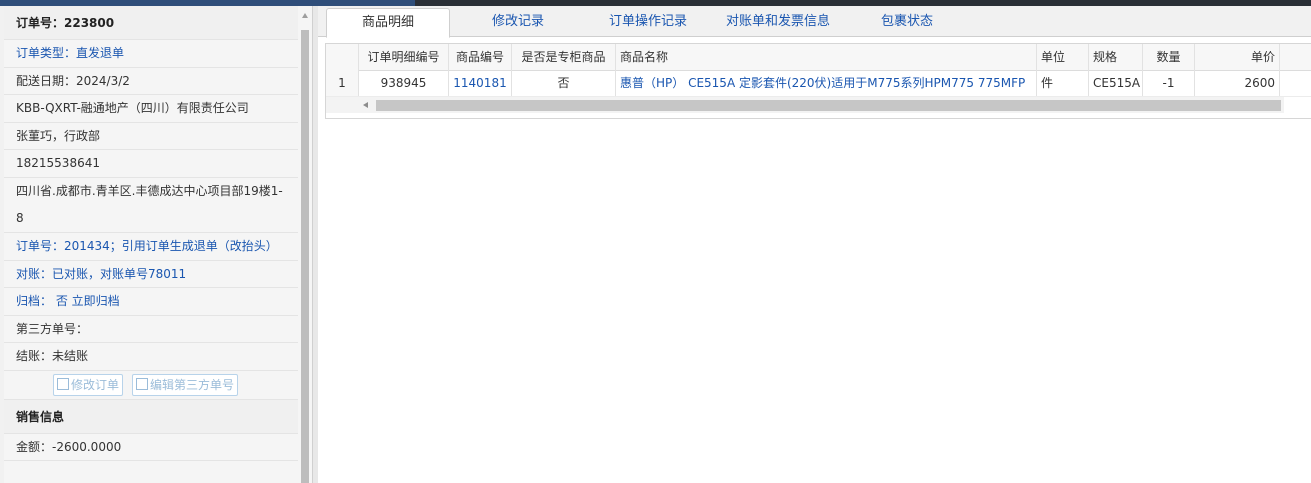  Describe the element at coordinates (151, 54) in the screenshot. I see `order-type: 订单类型：直发退单` at that location.